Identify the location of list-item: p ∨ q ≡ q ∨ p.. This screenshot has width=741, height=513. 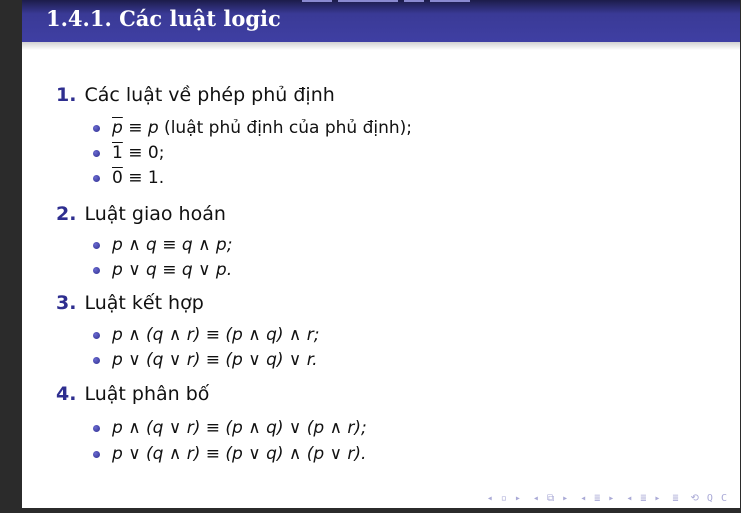
(163, 270).